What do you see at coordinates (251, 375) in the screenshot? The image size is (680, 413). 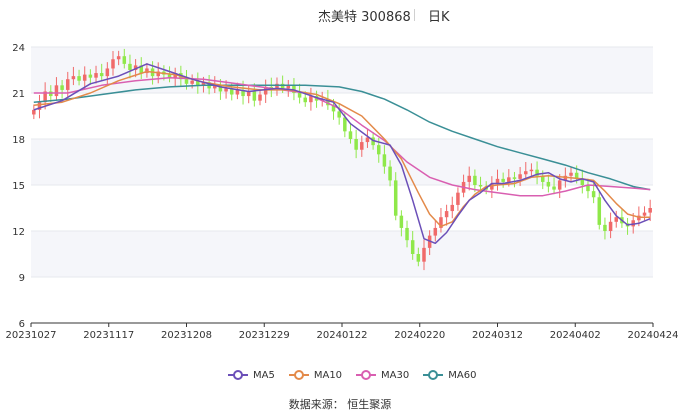 I see `legend-item-ma5: MA5` at bounding box center [251, 375].